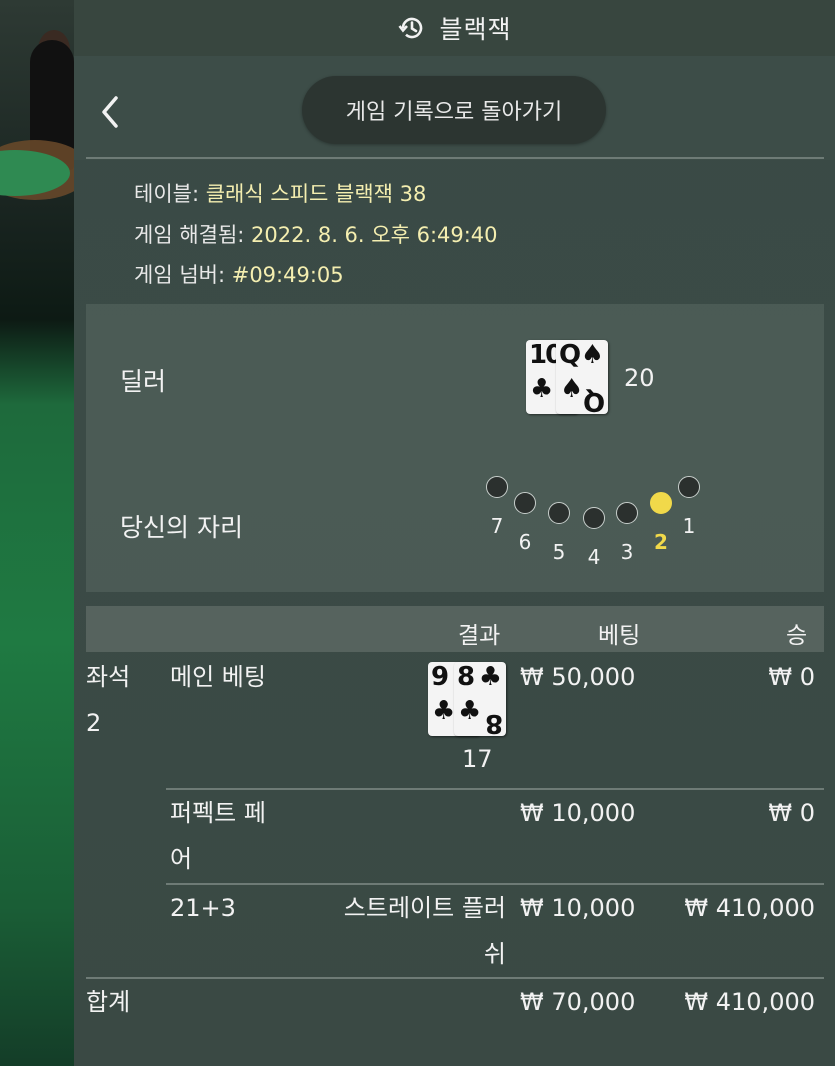  What do you see at coordinates (454, 110) in the screenshot?
I see `back-to-history-button: 게임 기록으로 돌아가기` at bounding box center [454, 110].